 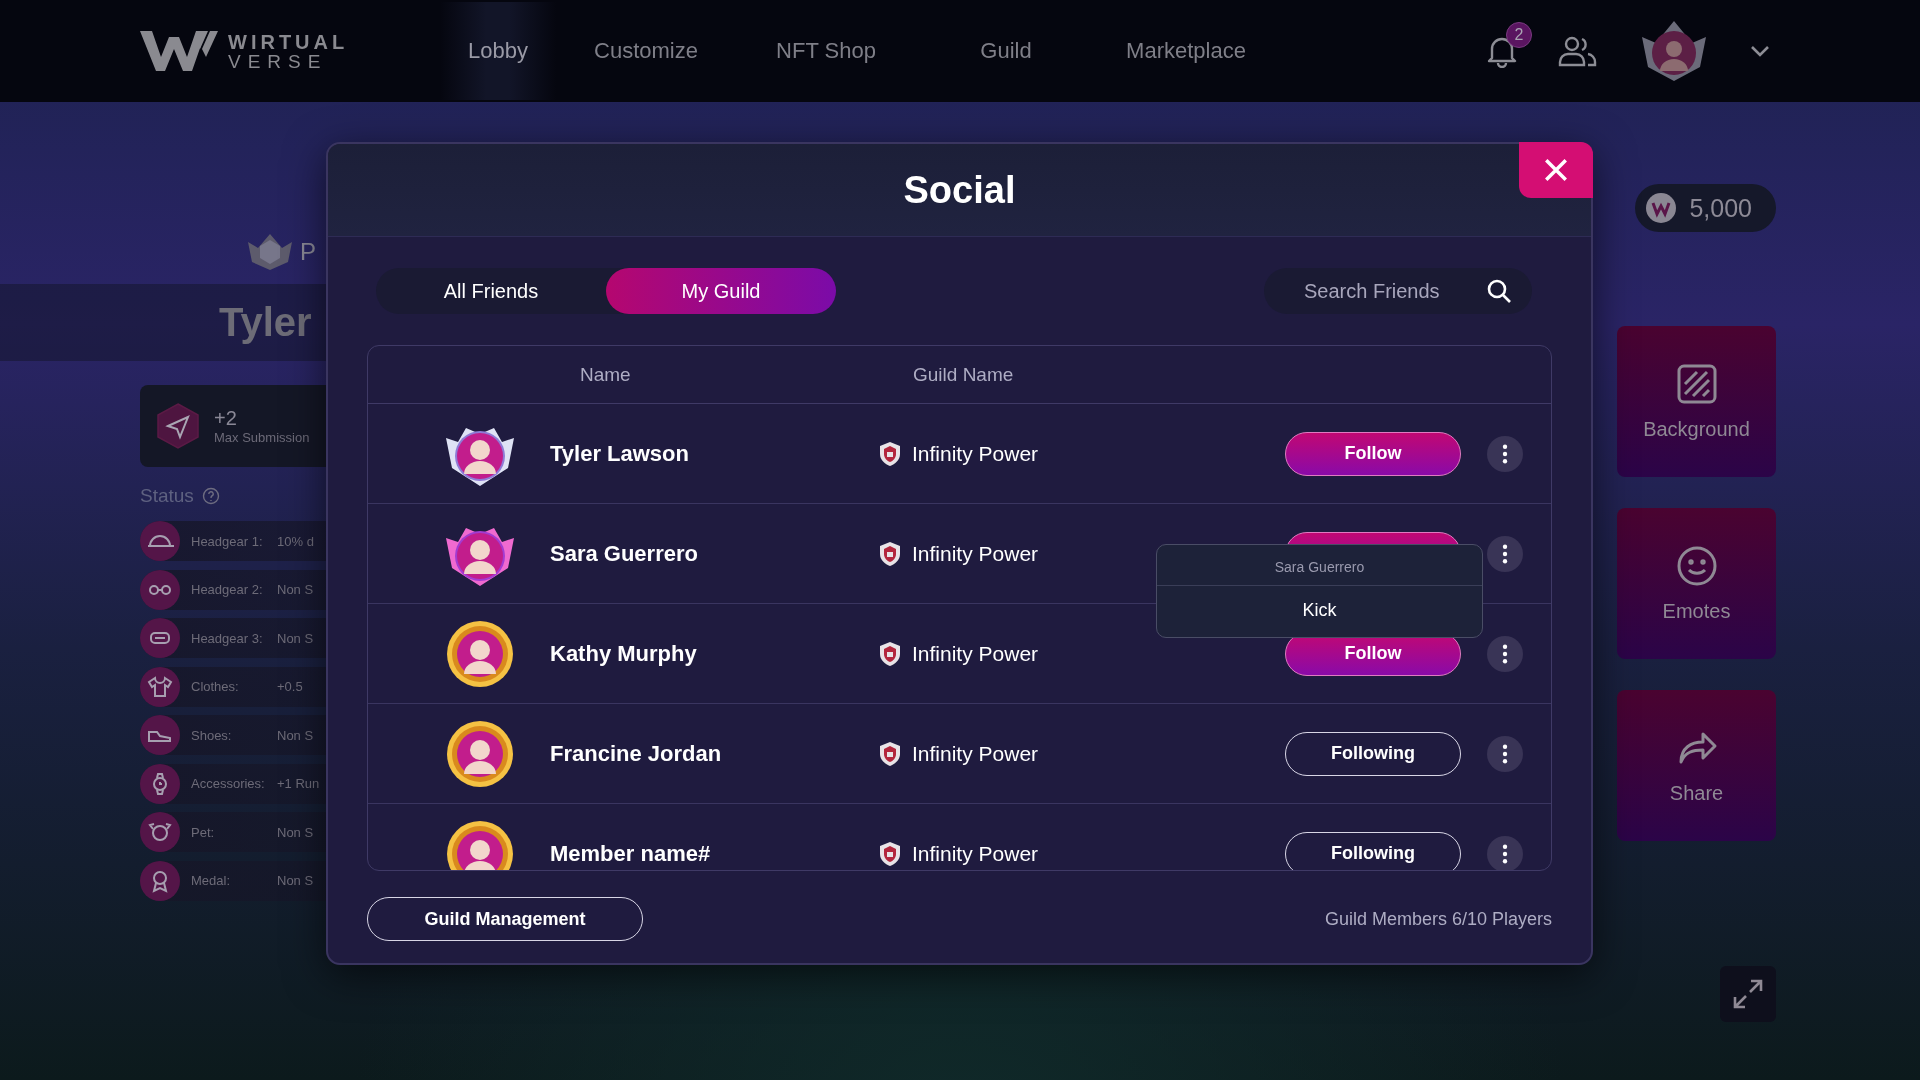 What do you see at coordinates (290, 686) in the screenshot?
I see `status-value: +0.5` at bounding box center [290, 686].